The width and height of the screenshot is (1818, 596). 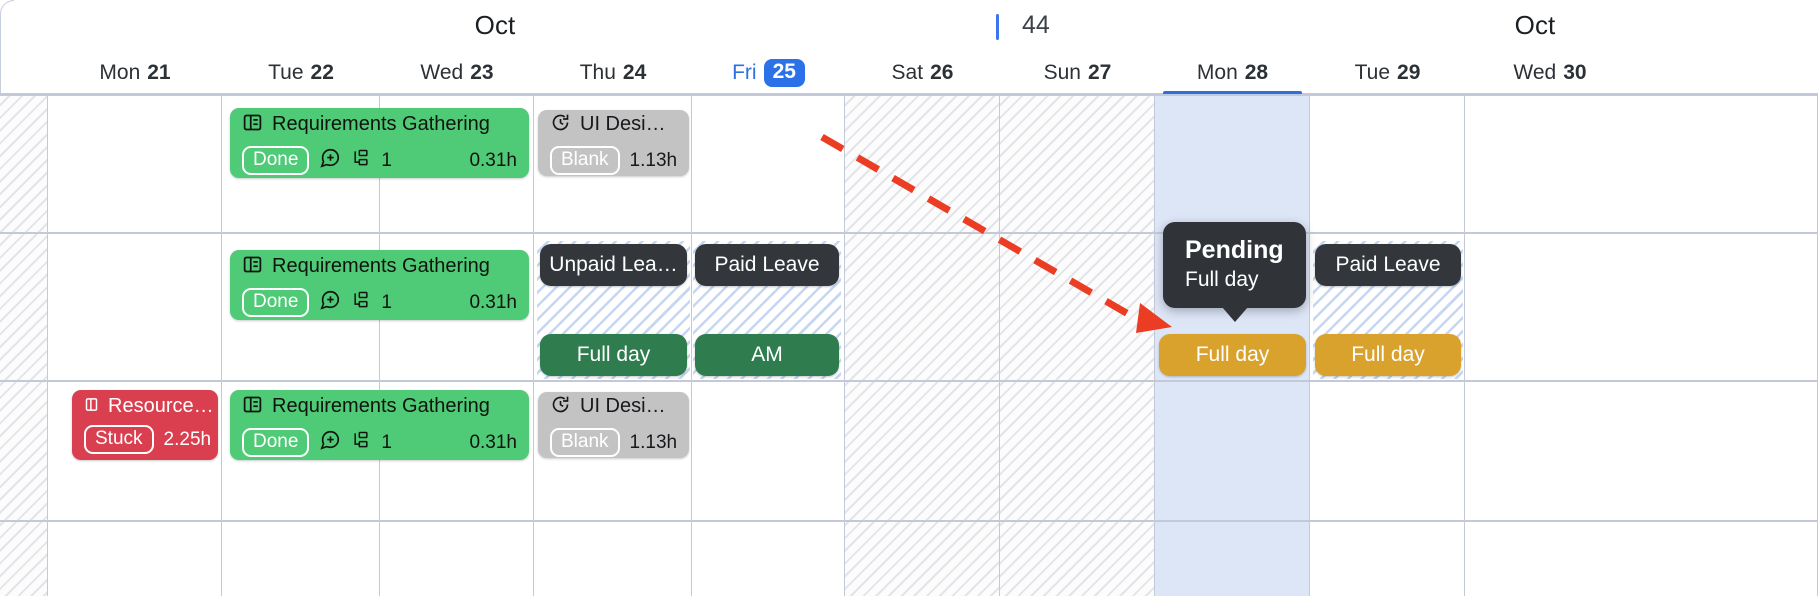 What do you see at coordinates (909, 26) in the screenshot?
I see `month-header: Oct 44 Oct` at bounding box center [909, 26].